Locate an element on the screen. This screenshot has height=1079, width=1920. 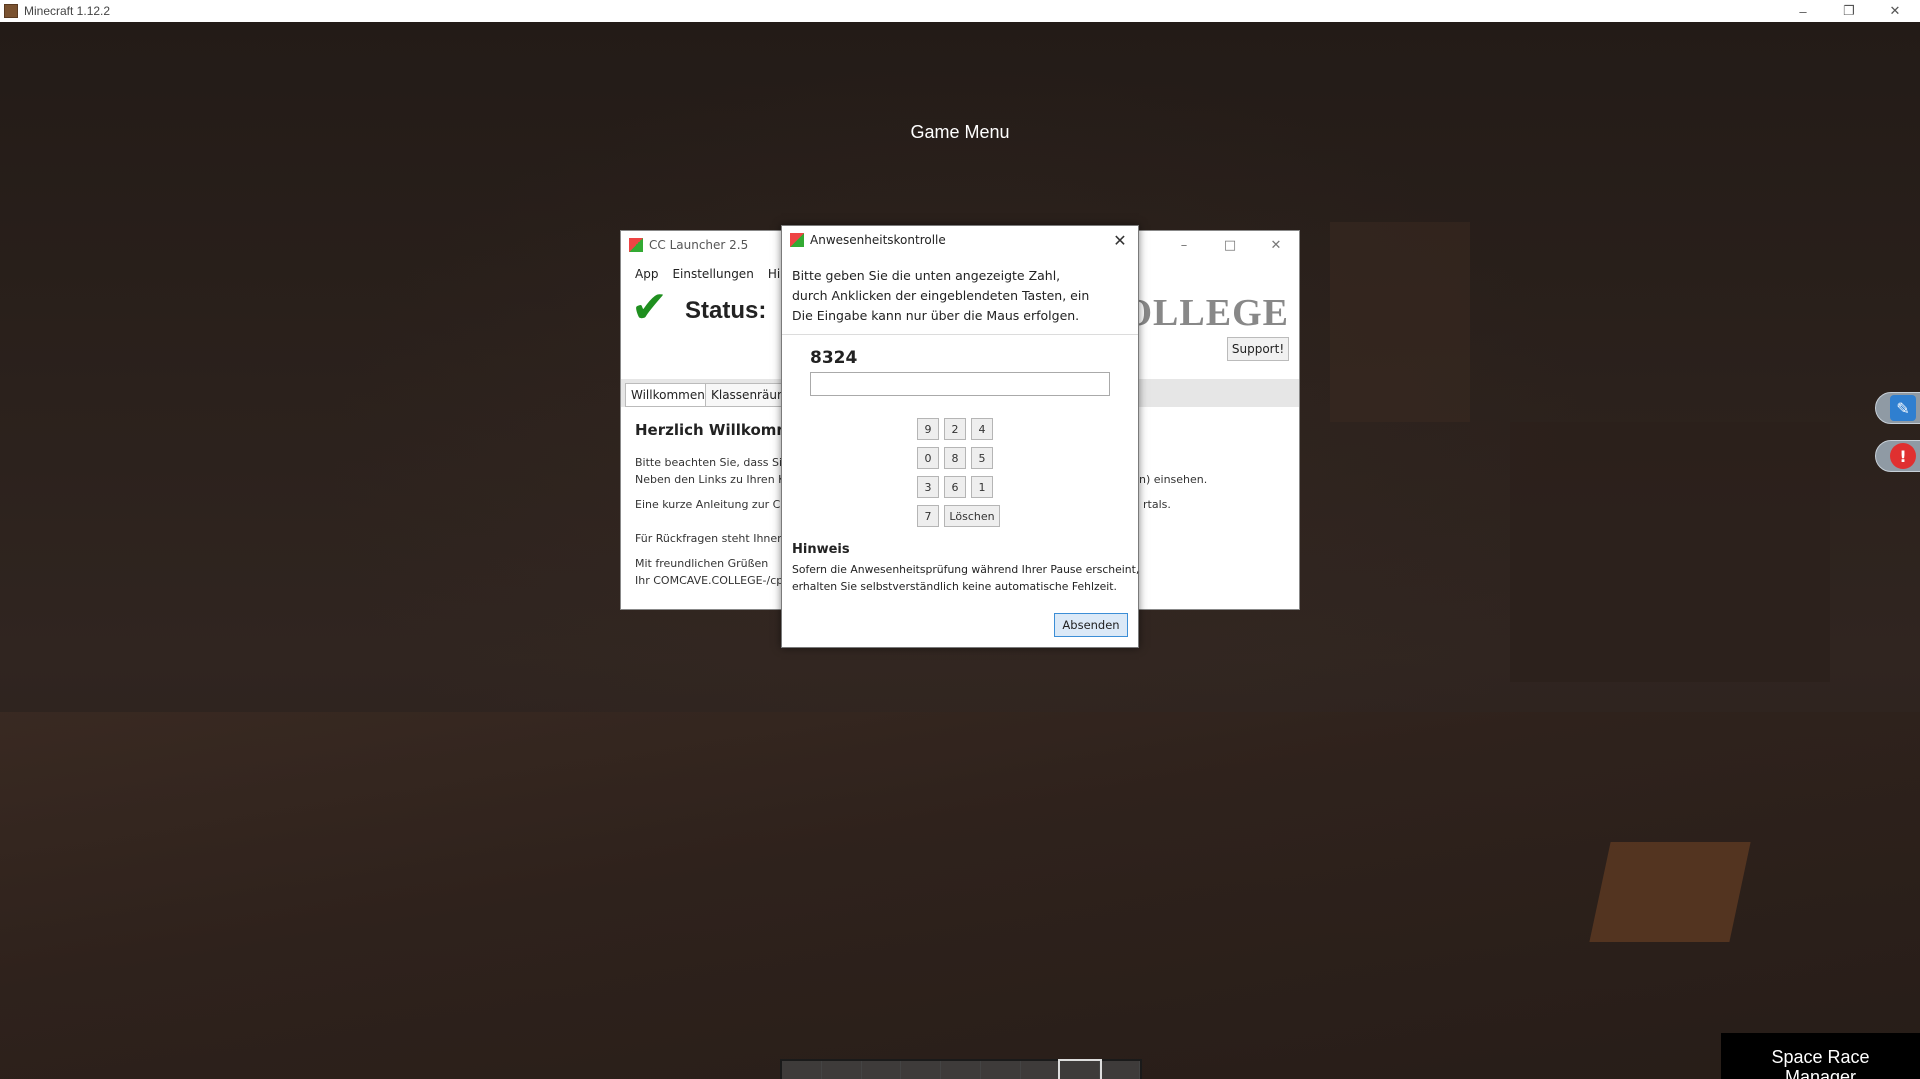
dialog-app-icon is located at coordinates (797, 240).